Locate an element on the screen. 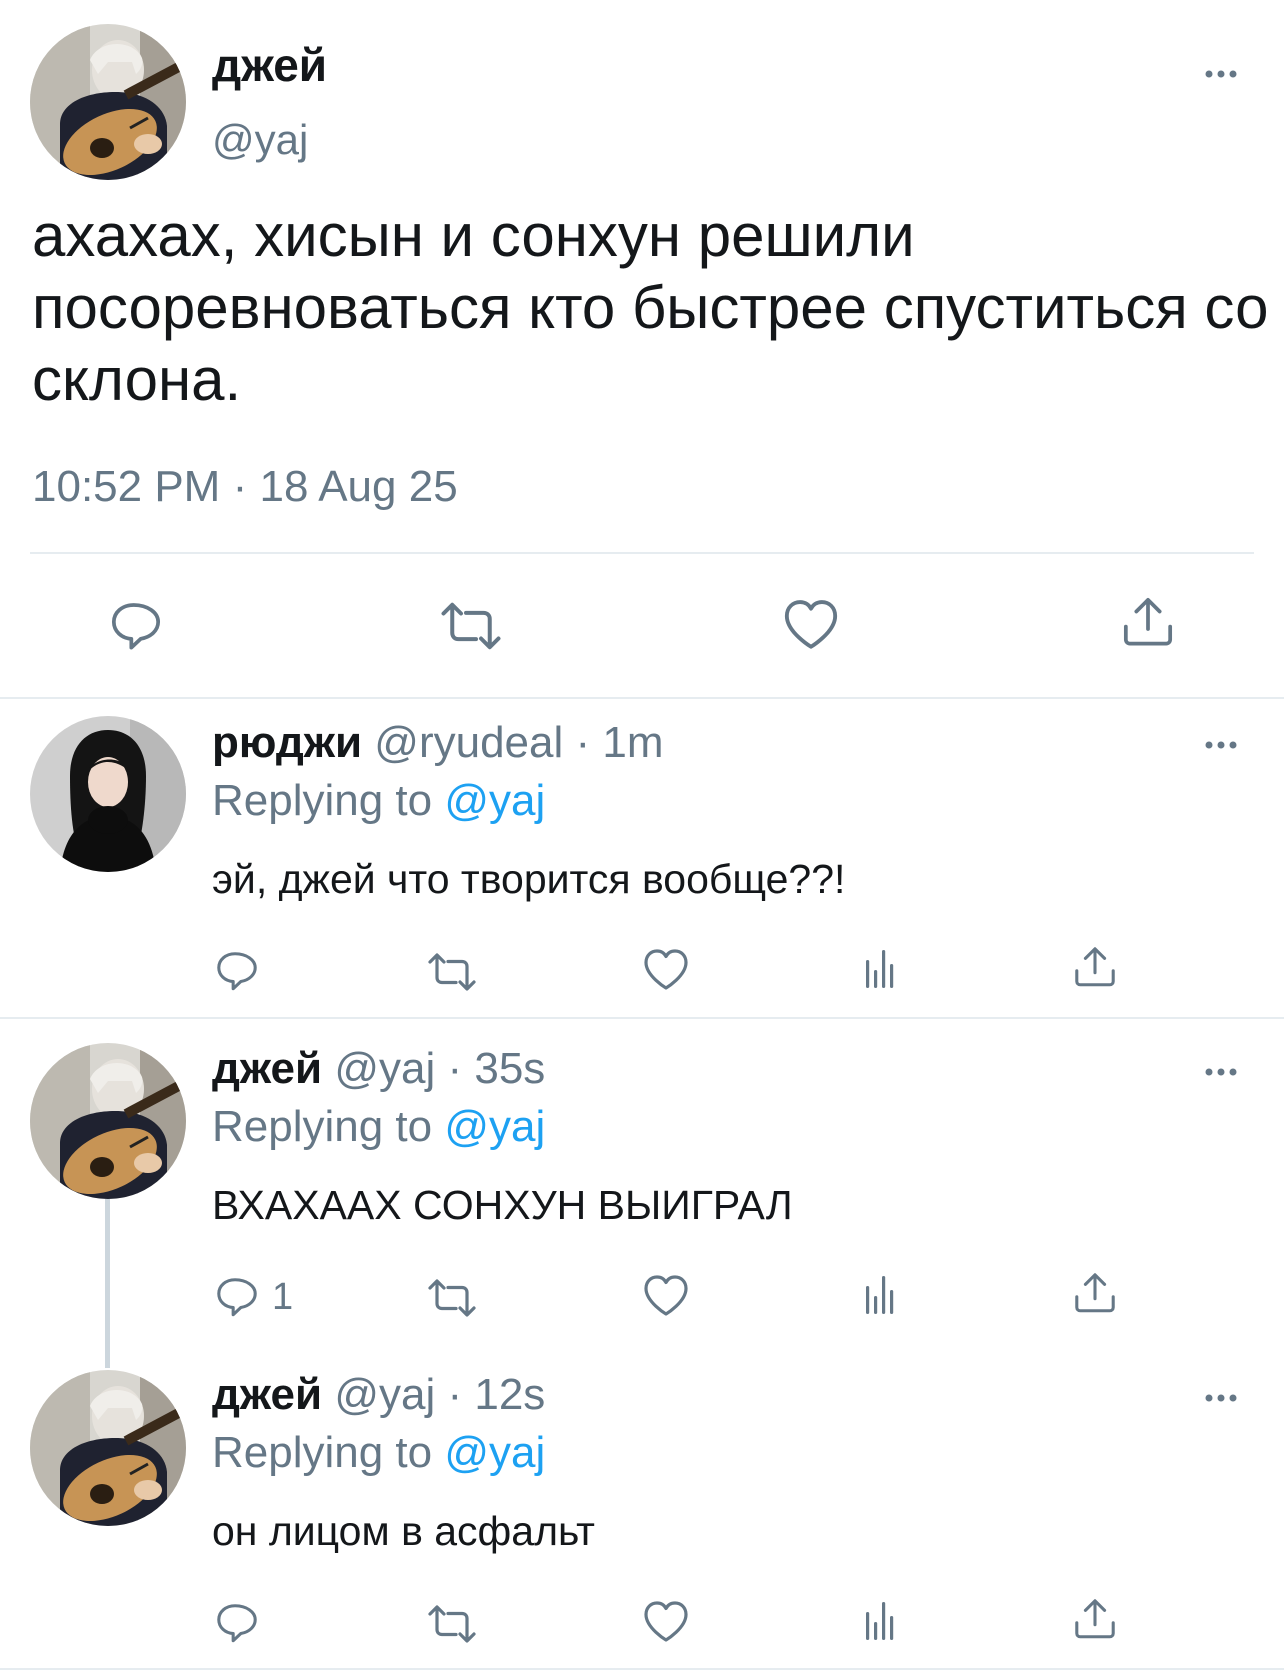 This screenshot has height=1674, width=1284. reply-text: он лицом в асфальт is located at coordinates (403, 1531).